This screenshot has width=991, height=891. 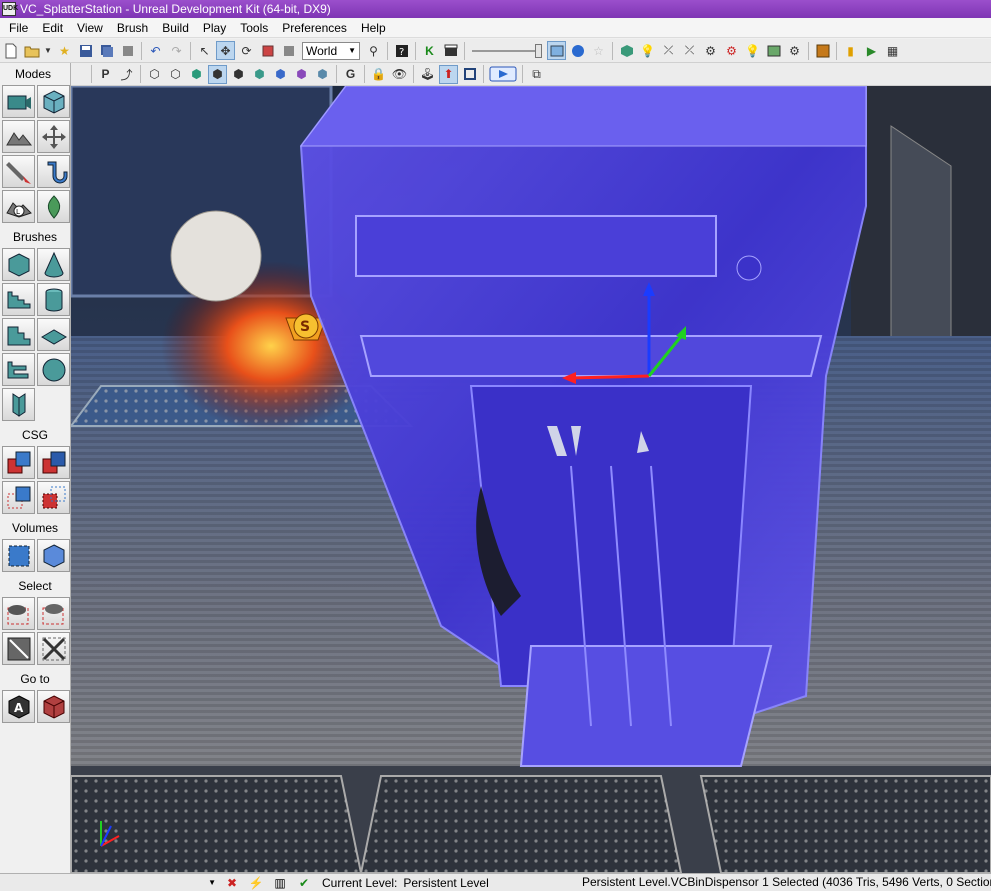 What do you see at coordinates (53, 334) in the screenshot?
I see `sheet-brush-button` at bounding box center [53, 334].